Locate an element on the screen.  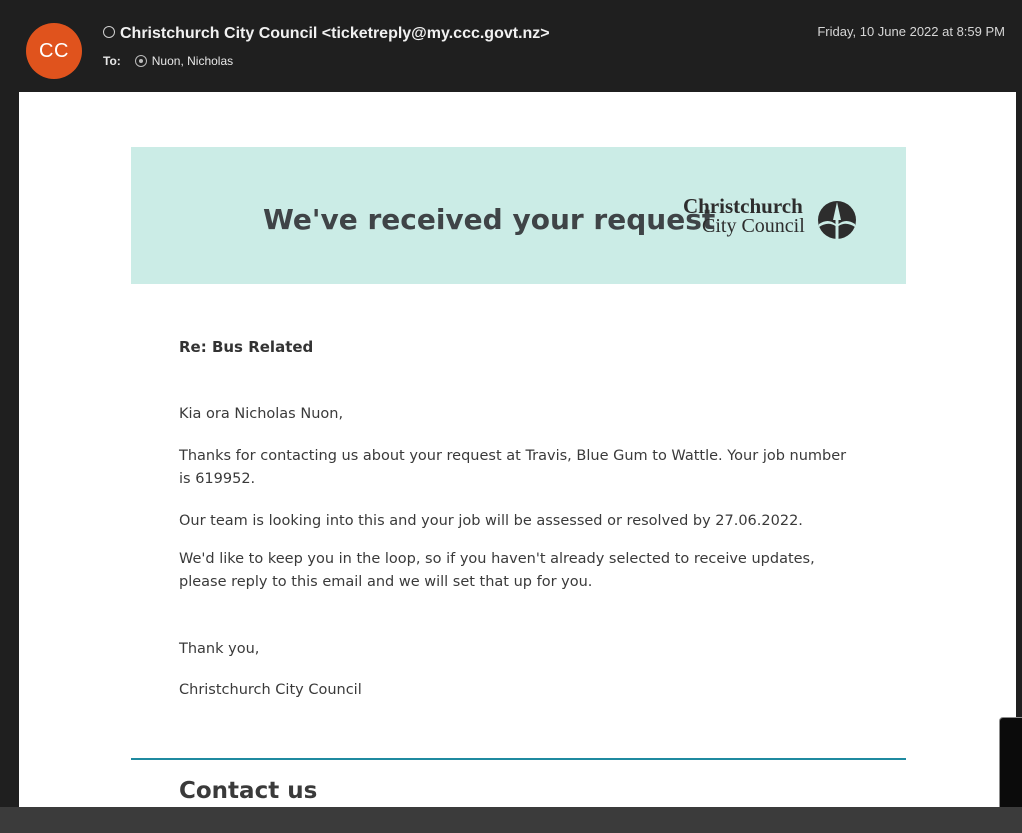
thanks-line: Thank you, is located at coordinates (219, 649).